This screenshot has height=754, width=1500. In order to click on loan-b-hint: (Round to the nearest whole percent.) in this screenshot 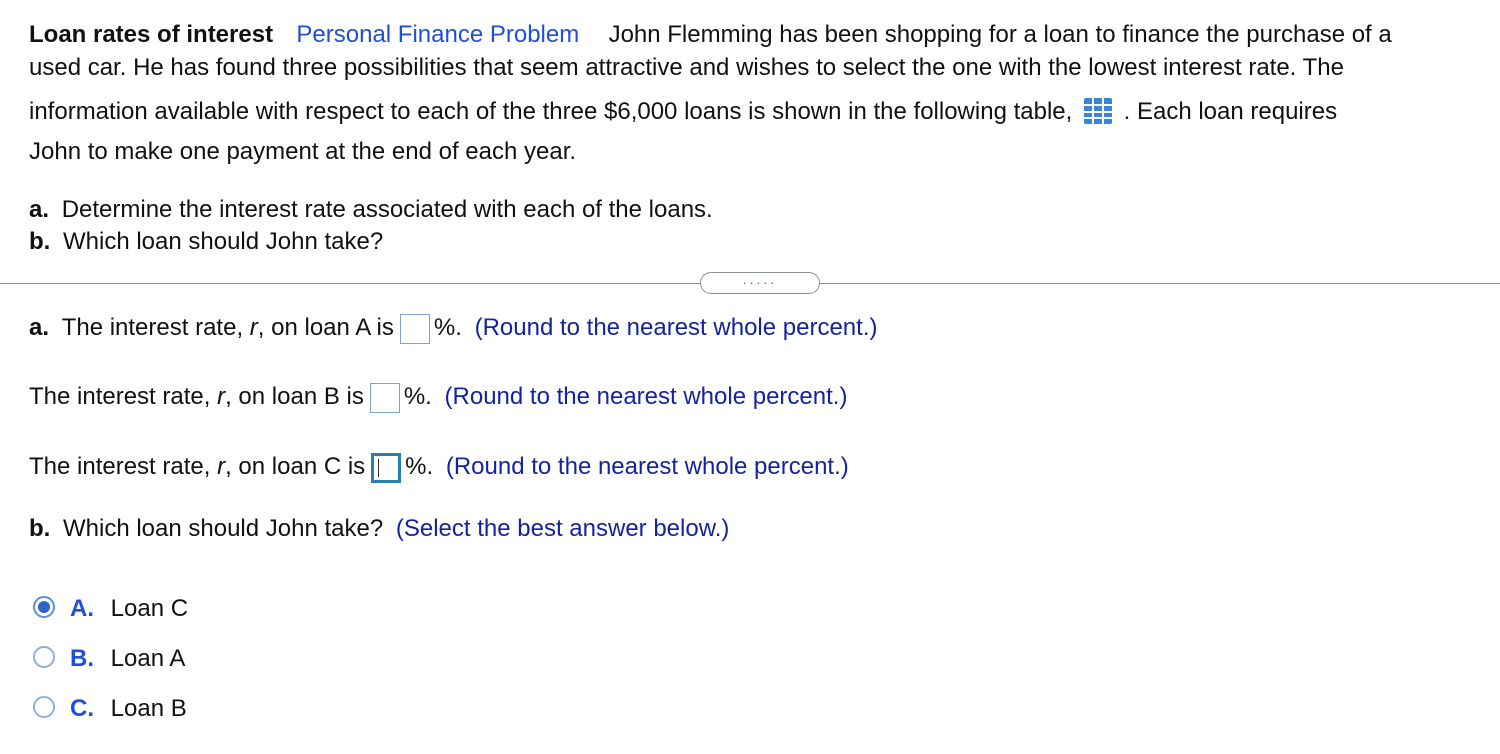, I will do `click(646, 396)`.